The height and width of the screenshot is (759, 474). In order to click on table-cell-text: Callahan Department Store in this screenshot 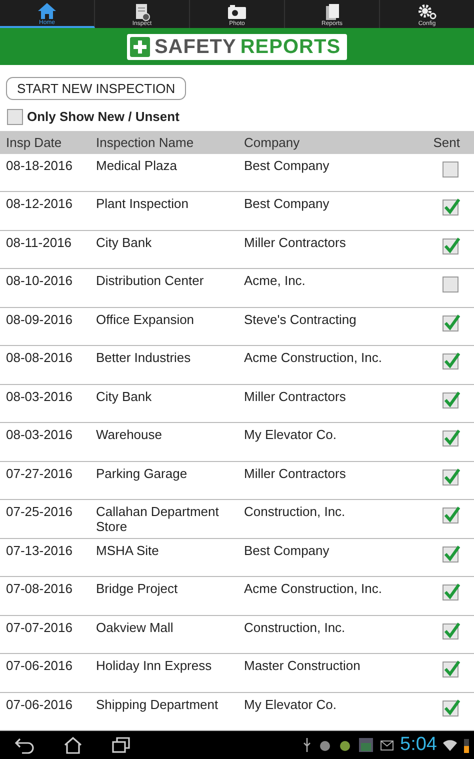, I will do `click(157, 519)`.